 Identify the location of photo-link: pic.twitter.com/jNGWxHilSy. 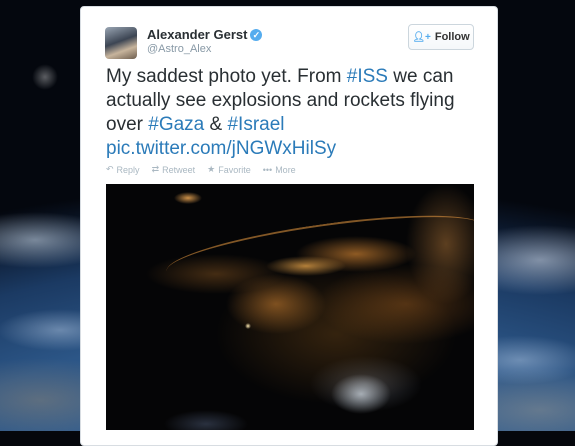
(221, 148).